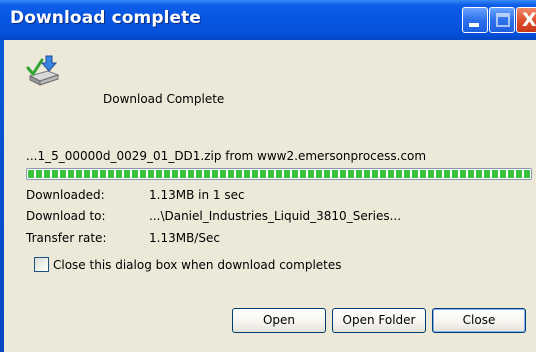 The image size is (536, 352). I want to click on close-icon: X, so click(529, 20).